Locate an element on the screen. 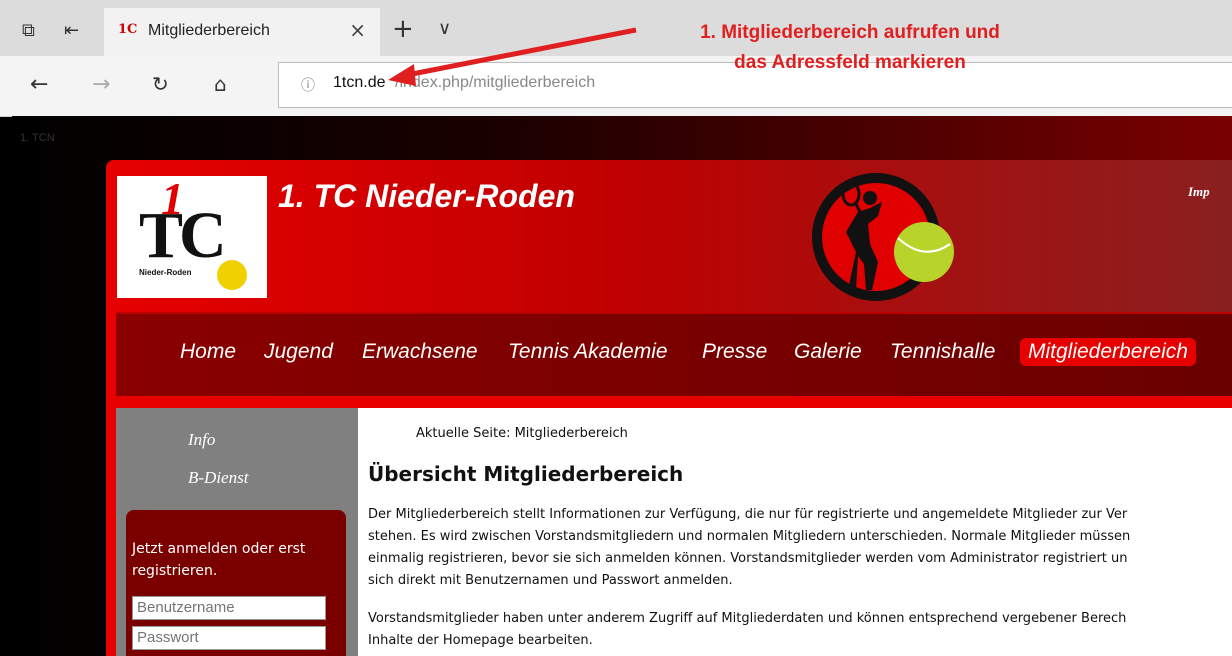 Image resolution: width=1232 pixels, height=656 pixels. sidebar-item-info: Info is located at coordinates (201, 440).